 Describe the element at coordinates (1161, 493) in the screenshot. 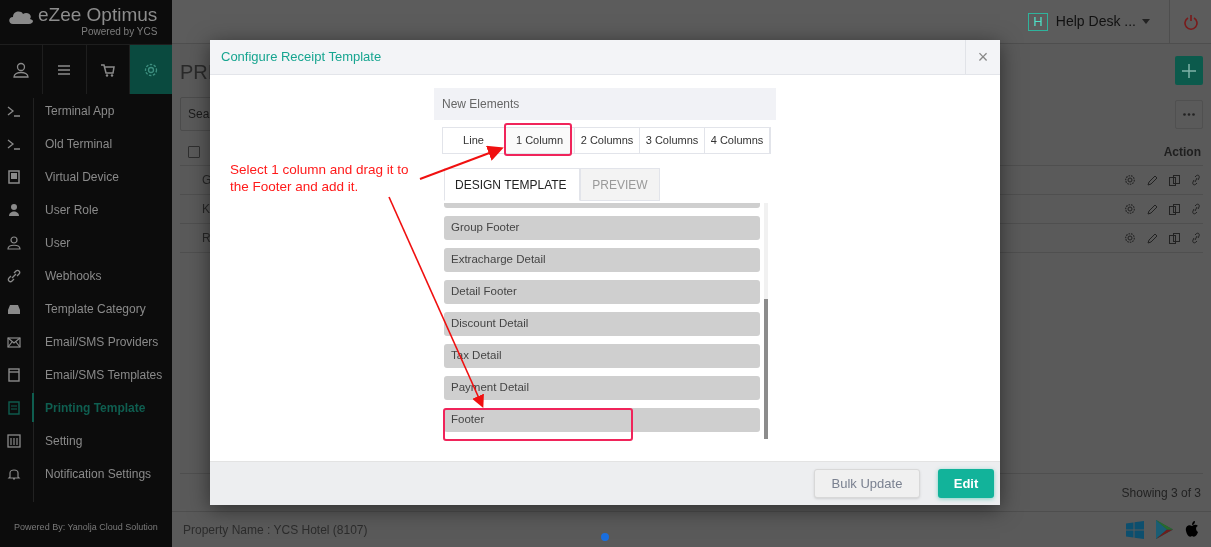

I see `result-count: Showing 3 of 3` at that location.